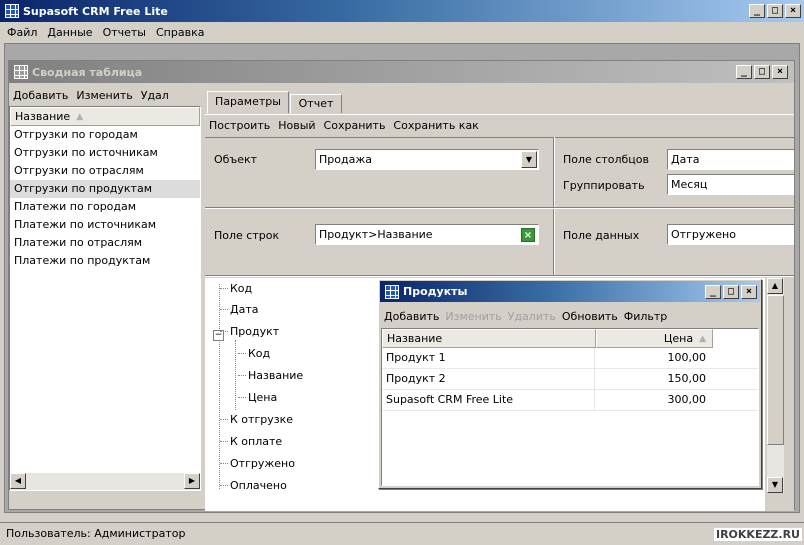 This screenshot has width=804, height=545. What do you see at coordinates (435, 291) in the screenshot?
I see `products-title: Продукты` at bounding box center [435, 291].